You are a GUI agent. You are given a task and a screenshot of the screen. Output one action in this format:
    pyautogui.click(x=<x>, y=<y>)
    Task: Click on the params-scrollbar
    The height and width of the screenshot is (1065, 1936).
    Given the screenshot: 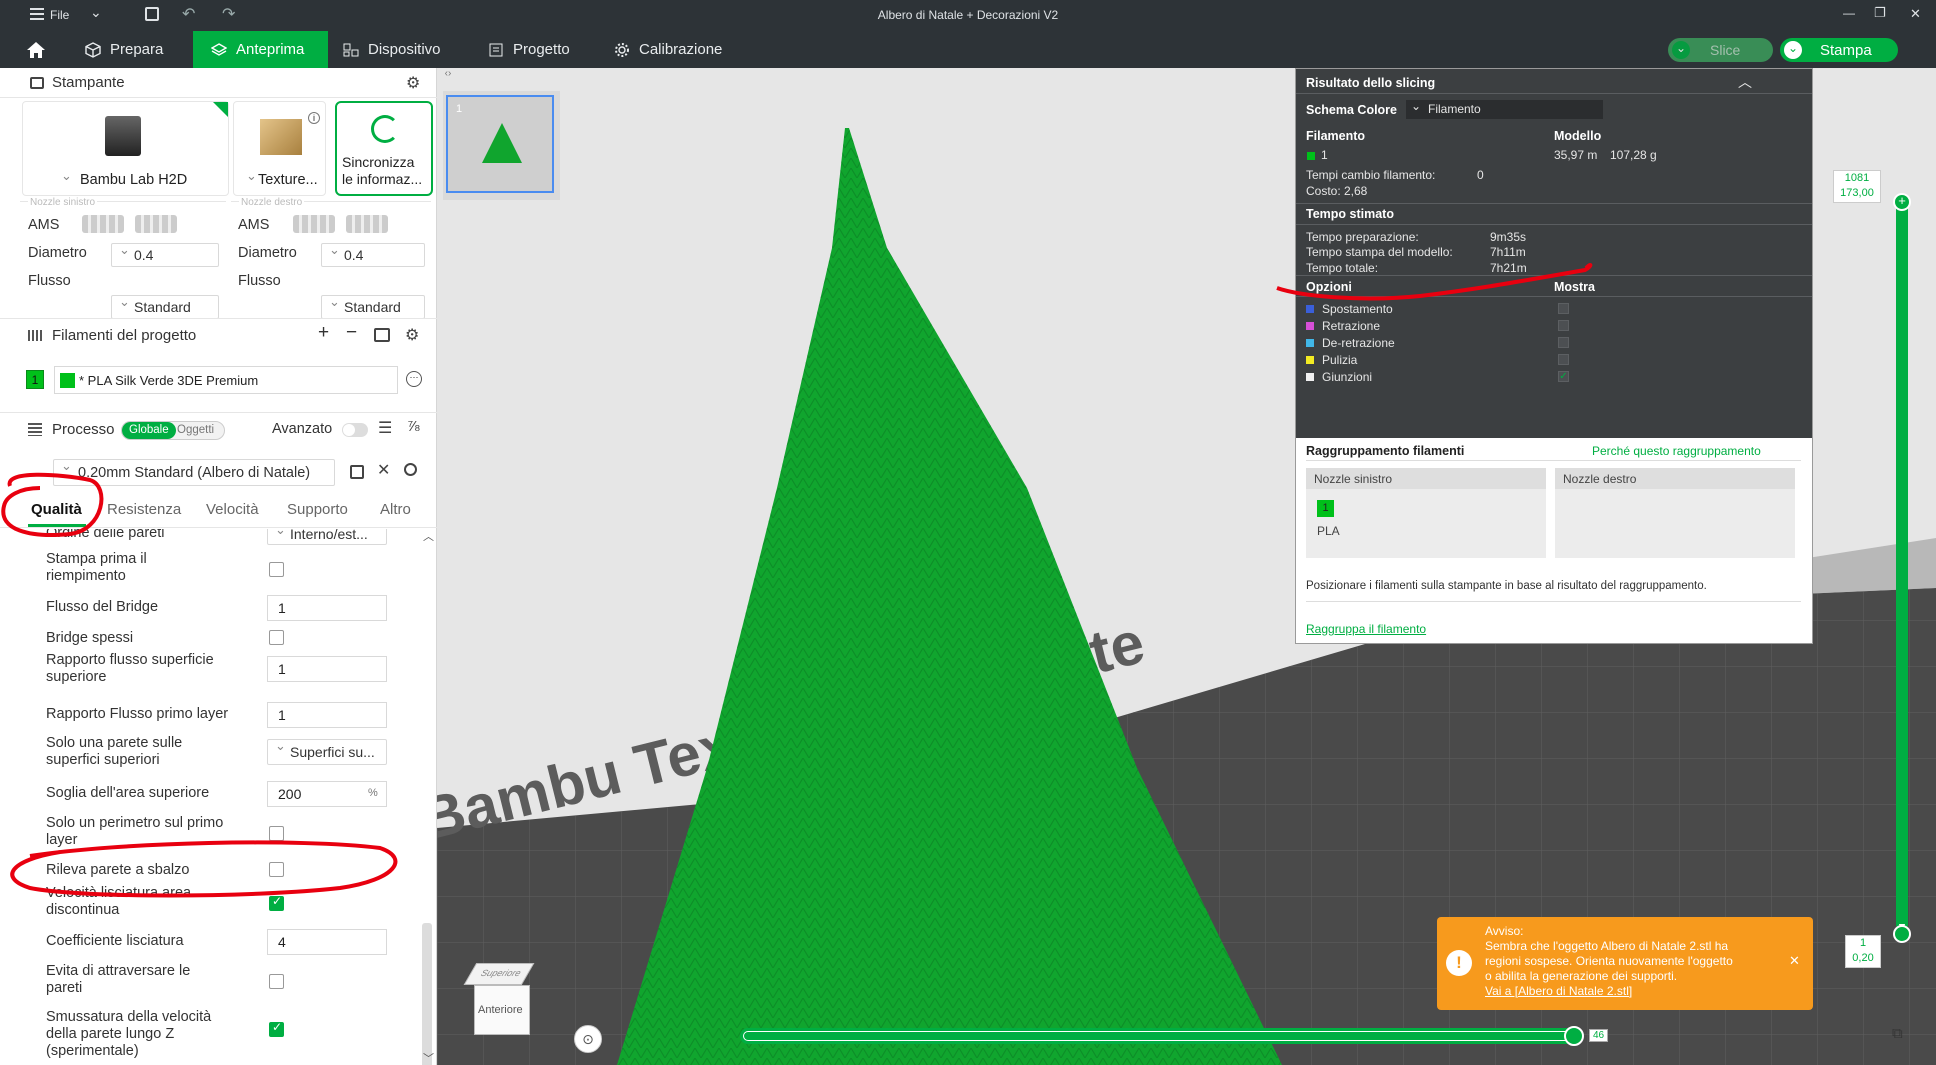 What is the action you would take?
    pyautogui.click(x=427, y=994)
    